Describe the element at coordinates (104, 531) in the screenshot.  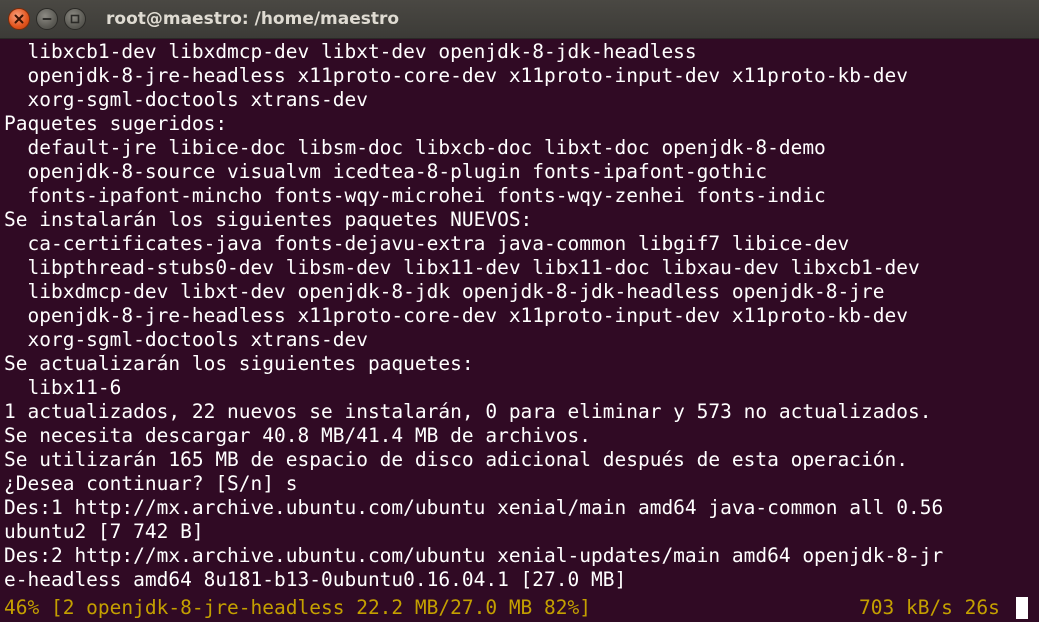
I see `terminal-line: ubuntu2 [7 742 B]` at that location.